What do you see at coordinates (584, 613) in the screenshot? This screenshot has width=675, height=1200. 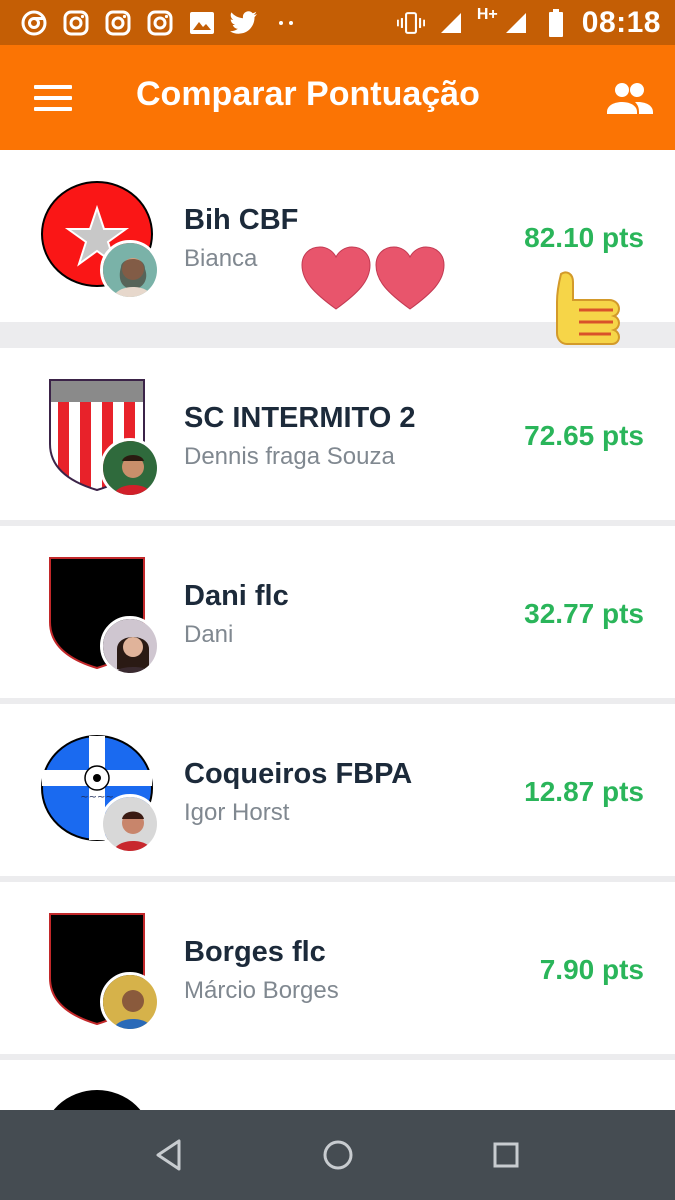 I see `team-points: 32.77 pts` at bounding box center [584, 613].